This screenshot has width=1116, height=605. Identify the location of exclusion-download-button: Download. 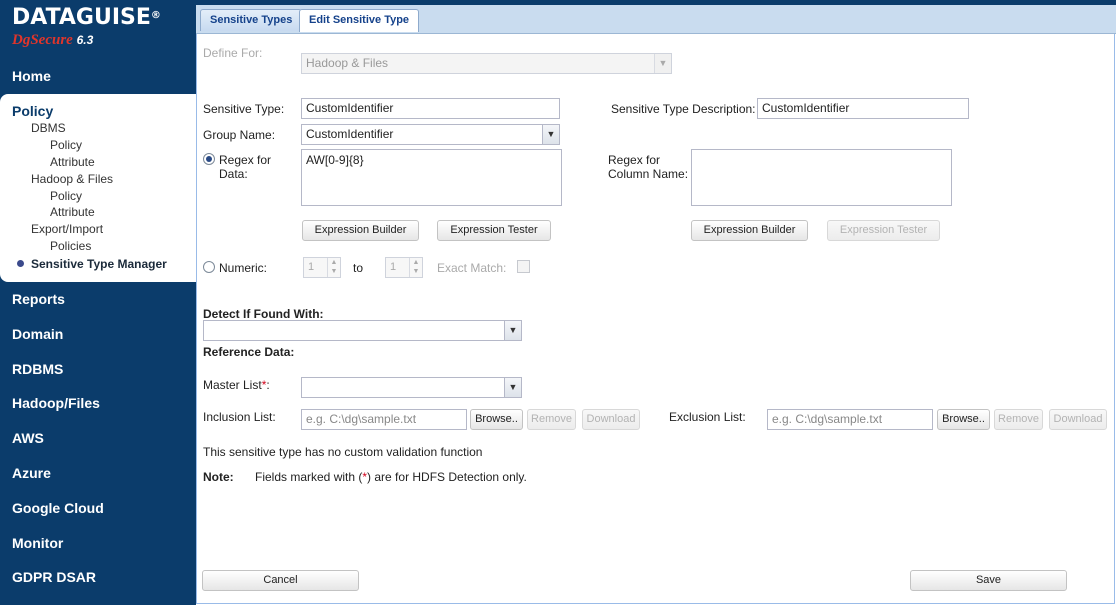
(1078, 419).